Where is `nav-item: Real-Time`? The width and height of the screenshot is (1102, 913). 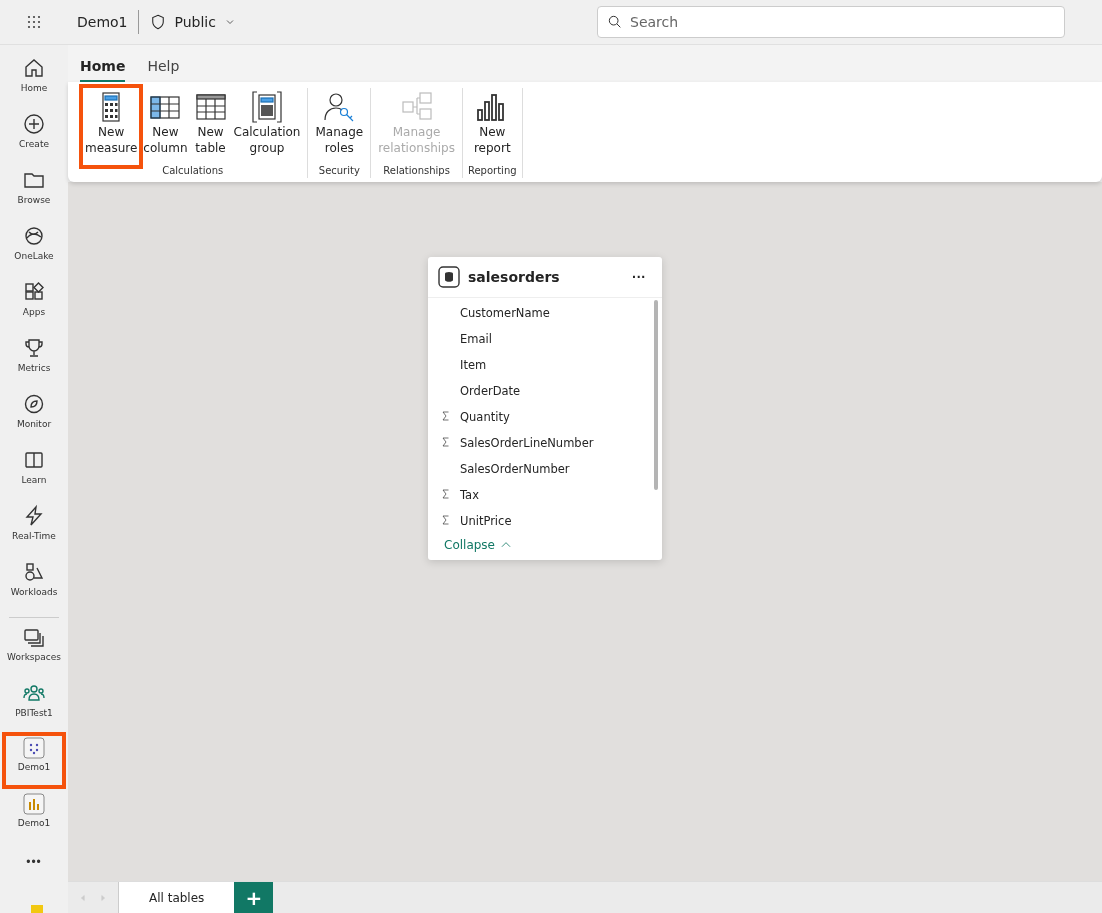
nav-item: Real-Time is located at coordinates (34, 527).